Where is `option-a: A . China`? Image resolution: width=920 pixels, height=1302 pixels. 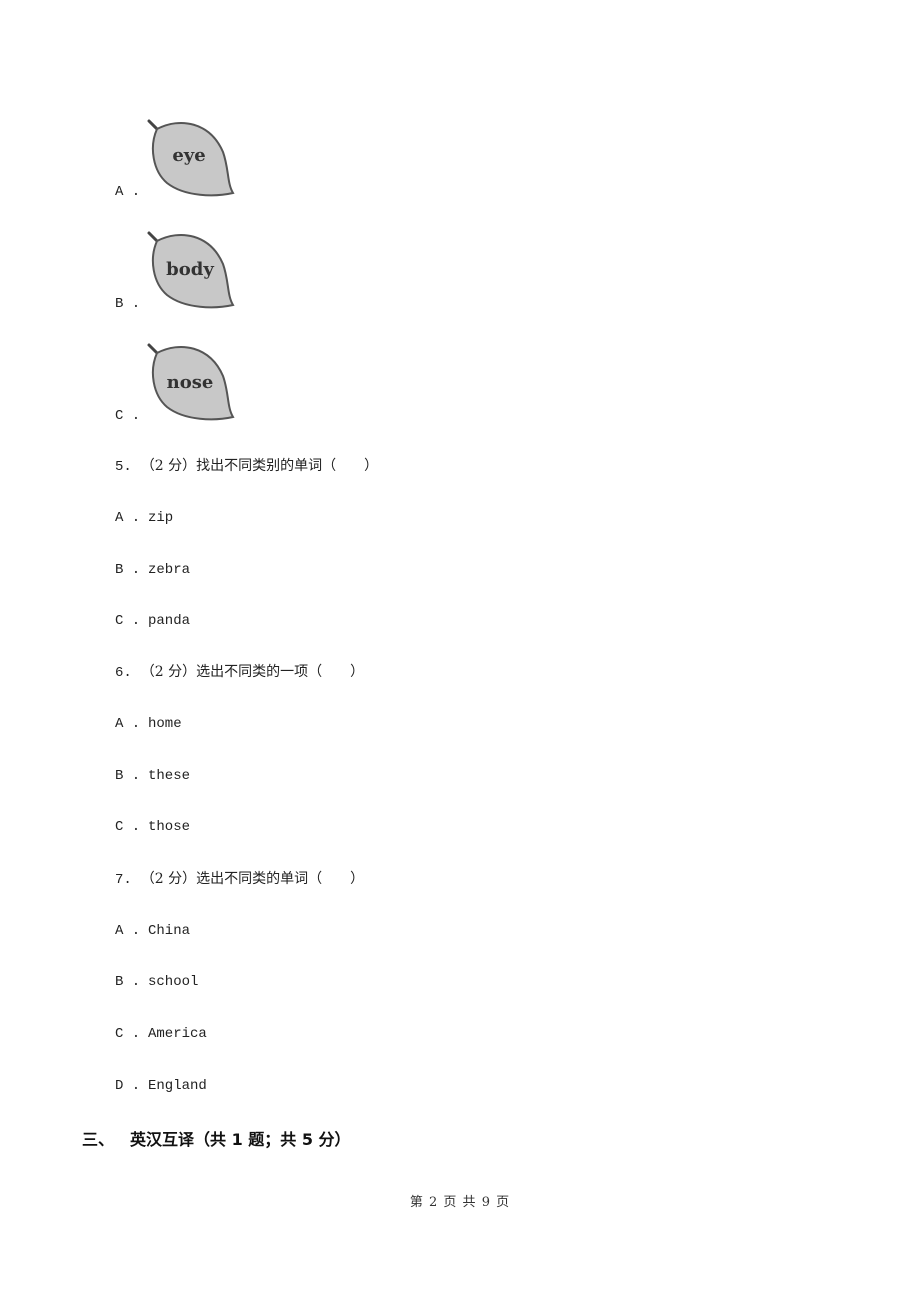
option-a: A . China is located at coordinates (152, 931).